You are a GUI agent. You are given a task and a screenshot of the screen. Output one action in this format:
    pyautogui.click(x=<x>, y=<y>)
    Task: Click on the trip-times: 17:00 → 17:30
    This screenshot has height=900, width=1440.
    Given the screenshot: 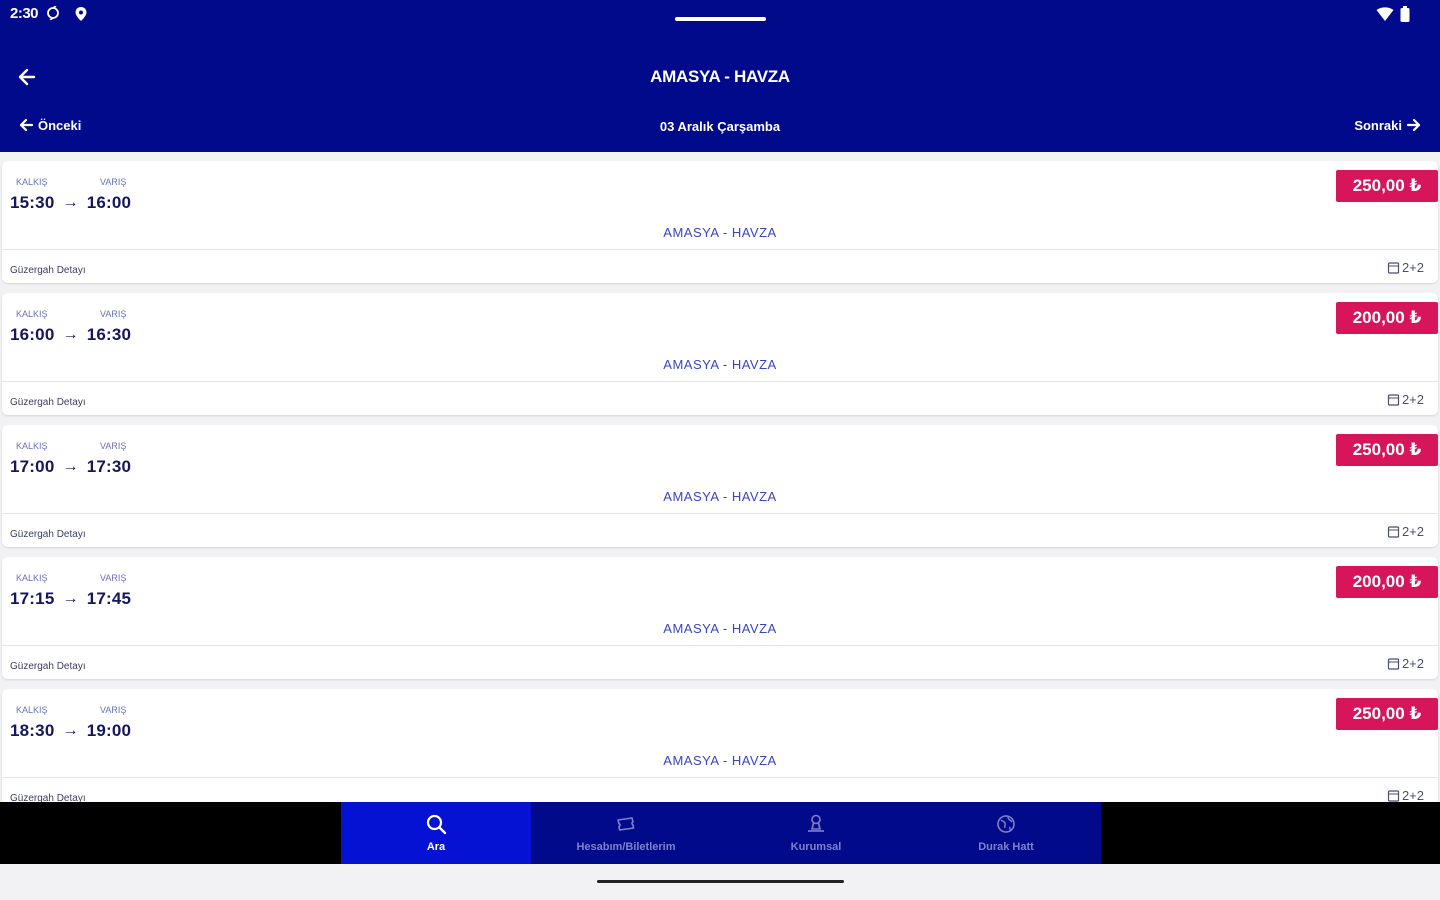 What is the action you would take?
    pyautogui.click(x=70, y=467)
    